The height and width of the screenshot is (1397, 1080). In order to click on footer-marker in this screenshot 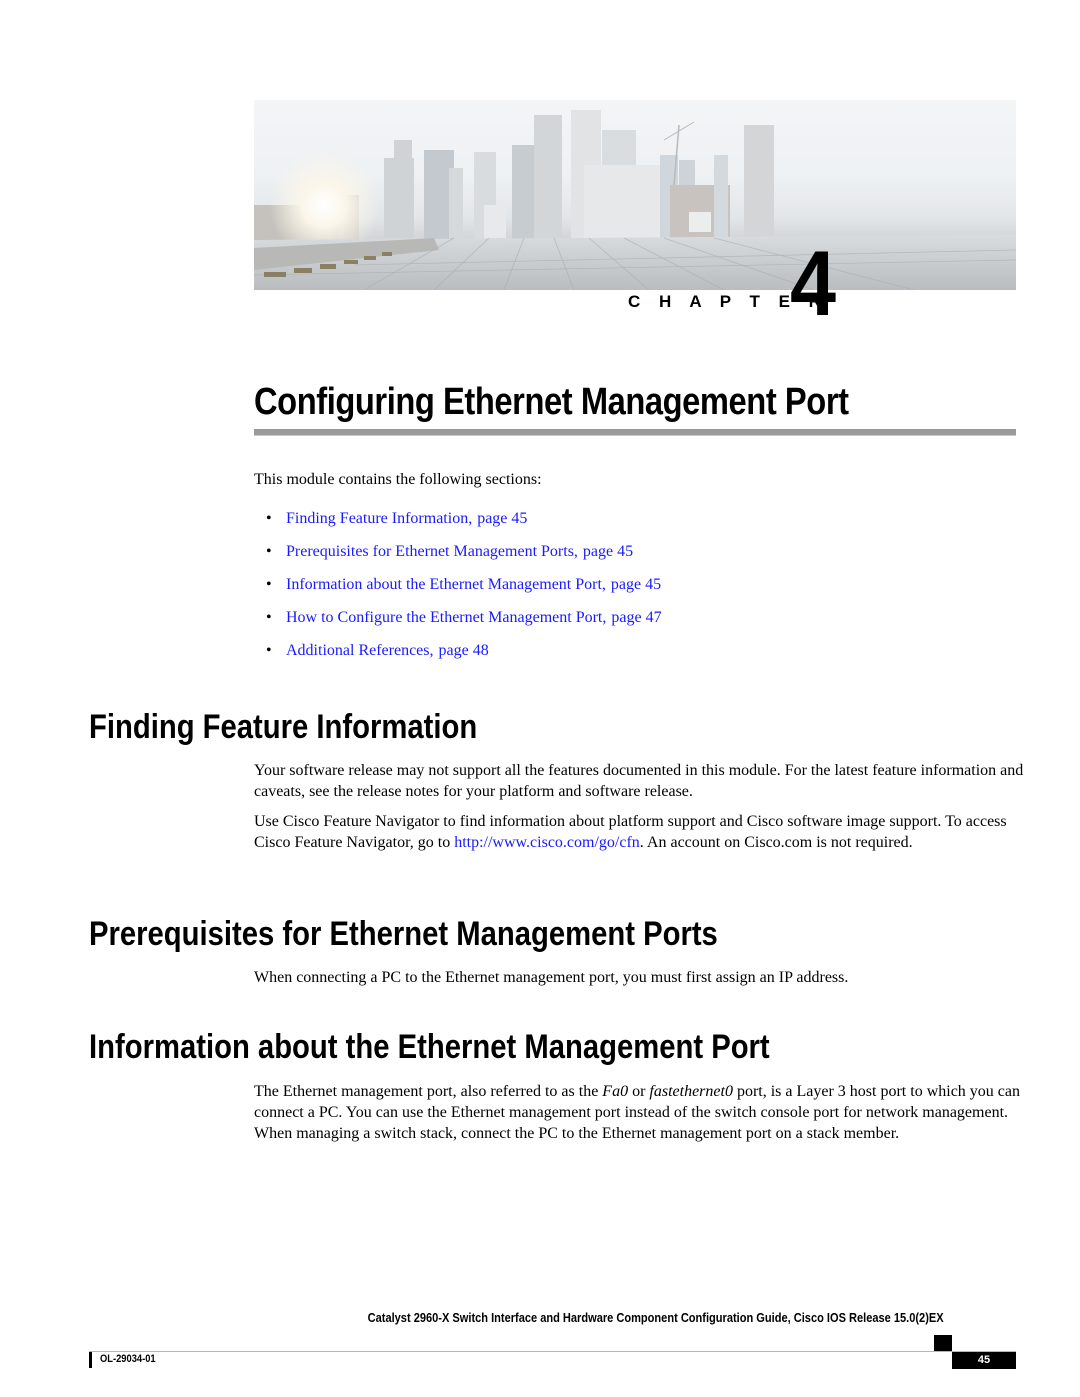, I will do `click(943, 1343)`.